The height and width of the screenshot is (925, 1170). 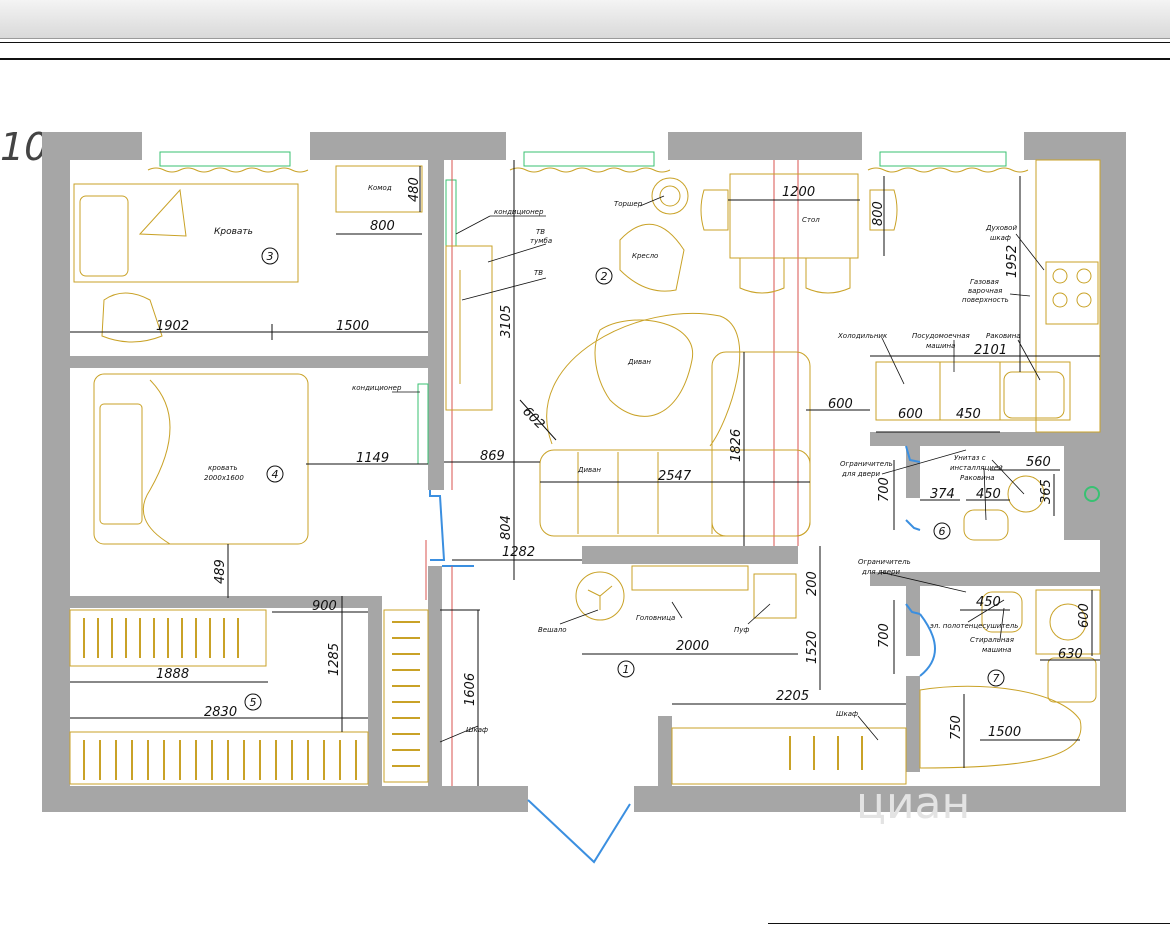 I want to click on label-krovat: Кровать, so click(x=233, y=232).